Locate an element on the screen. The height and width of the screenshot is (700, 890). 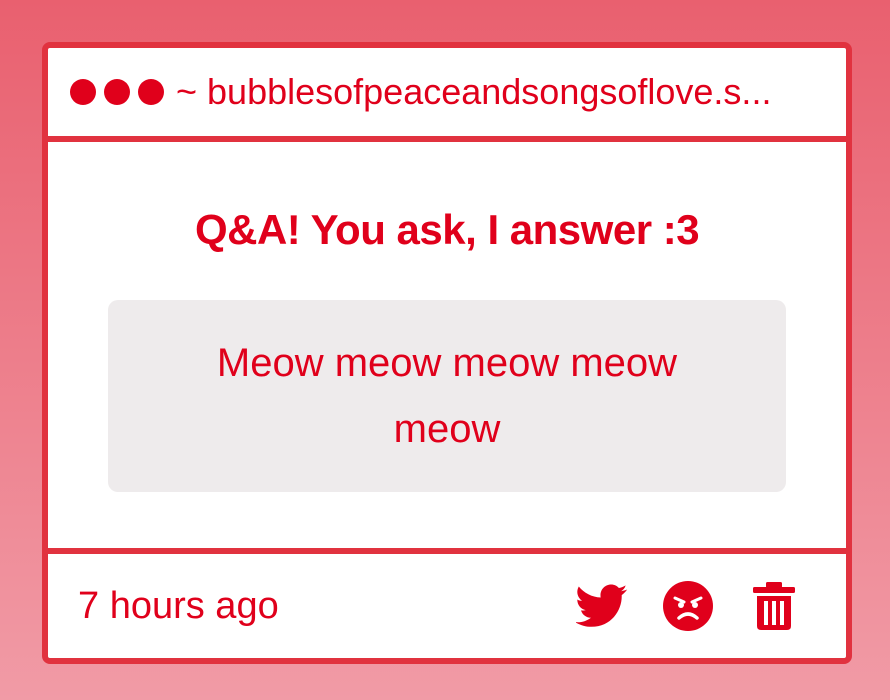
window-dots is located at coordinates (117, 92).